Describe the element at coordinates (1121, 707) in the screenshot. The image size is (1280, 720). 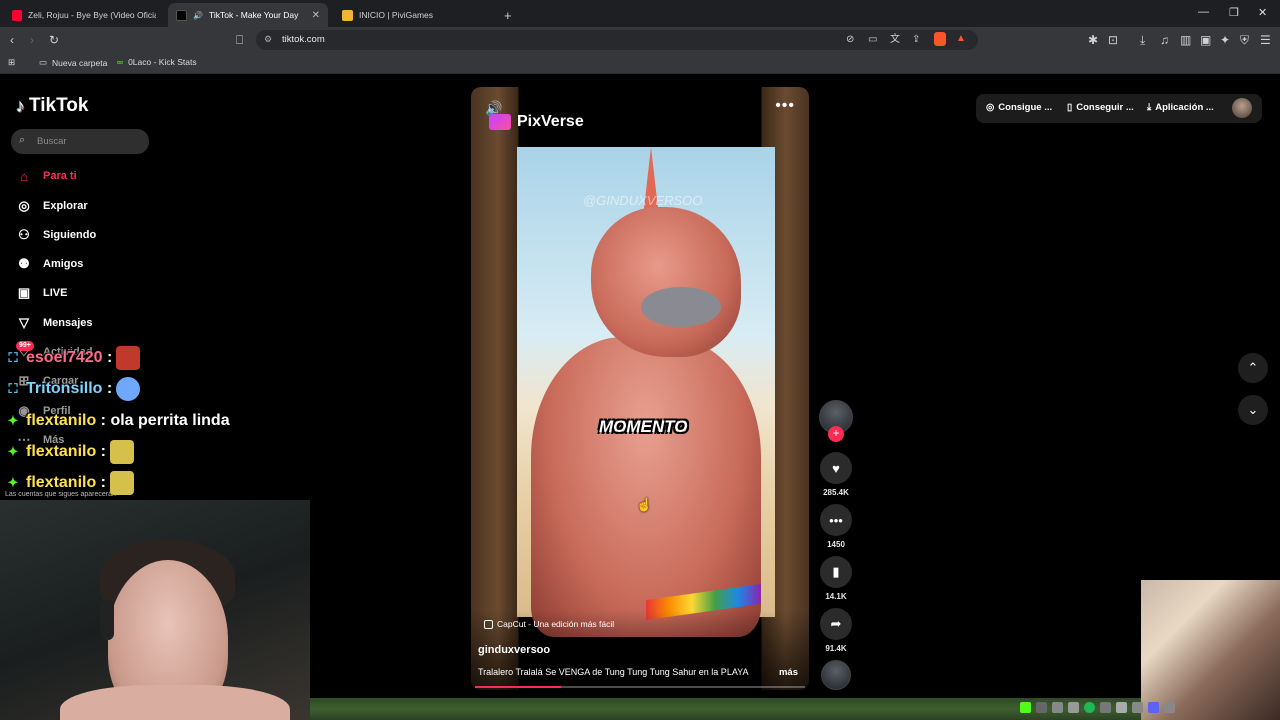
I see `microphone-icon` at that location.